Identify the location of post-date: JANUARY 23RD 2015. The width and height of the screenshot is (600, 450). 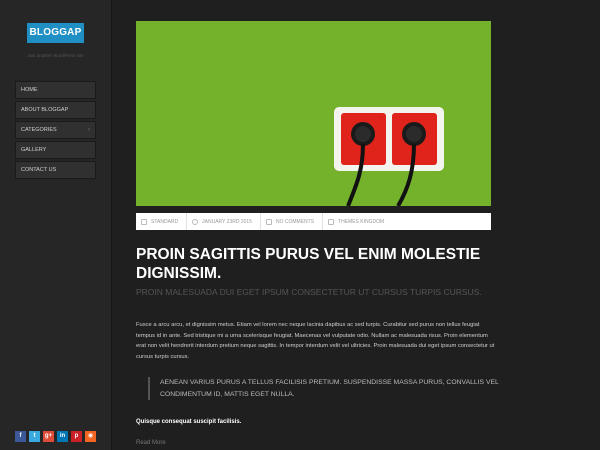
(222, 221).